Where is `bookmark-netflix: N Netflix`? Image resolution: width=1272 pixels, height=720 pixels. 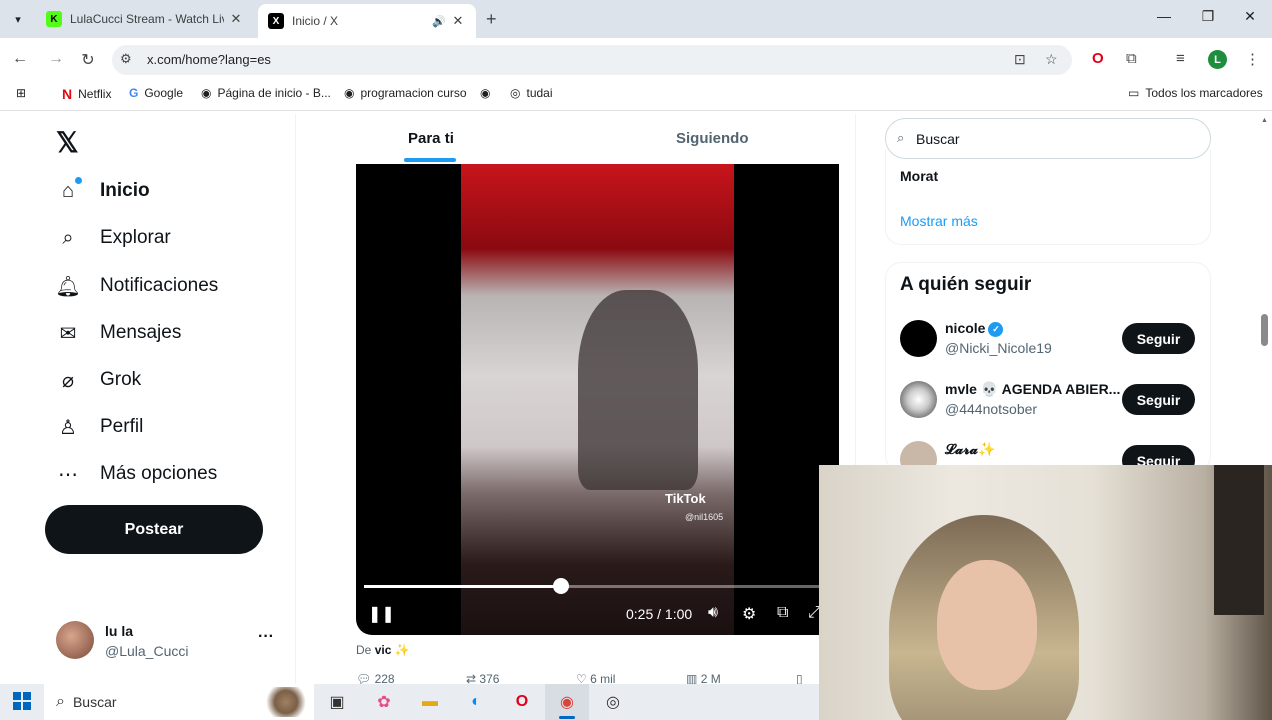 bookmark-netflix: N Netflix is located at coordinates (86, 94).